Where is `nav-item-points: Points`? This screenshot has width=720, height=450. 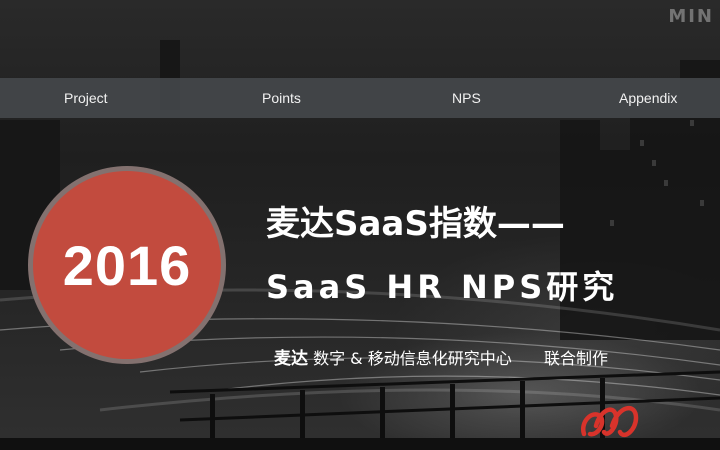 nav-item-points: Points is located at coordinates (281, 98).